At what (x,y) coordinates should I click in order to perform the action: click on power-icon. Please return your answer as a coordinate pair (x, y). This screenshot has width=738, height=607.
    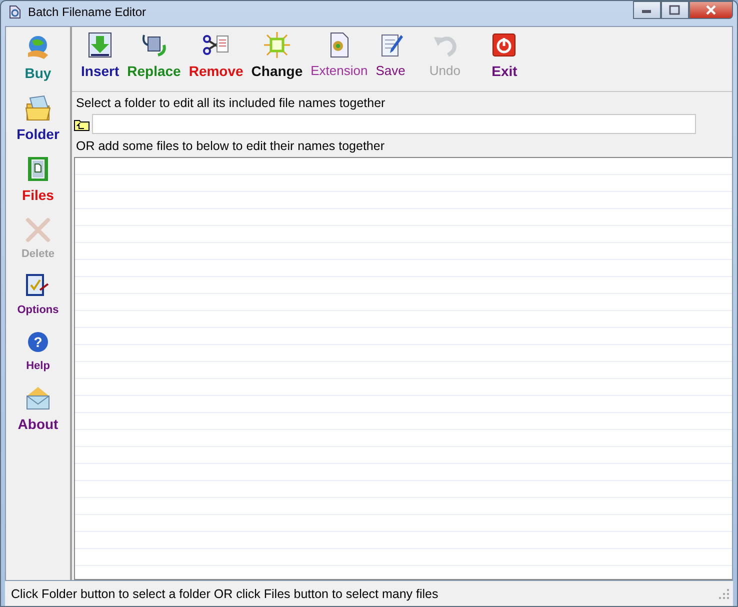
    Looking at the image, I should click on (504, 45).